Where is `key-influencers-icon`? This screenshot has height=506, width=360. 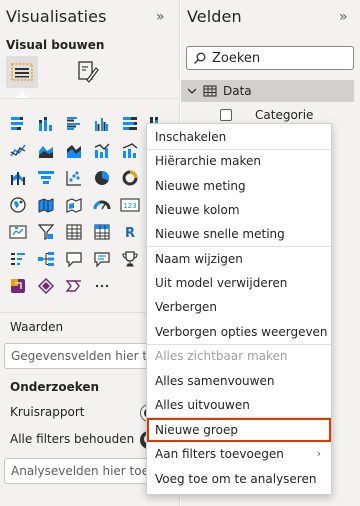 key-influencers-icon is located at coordinates (18, 259).